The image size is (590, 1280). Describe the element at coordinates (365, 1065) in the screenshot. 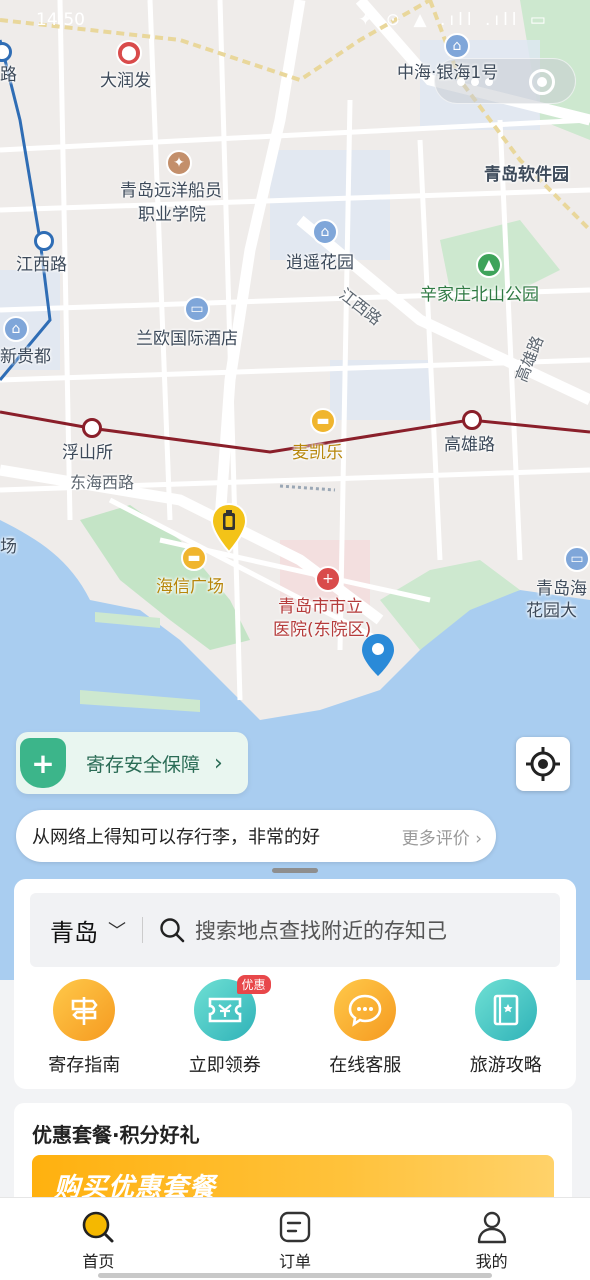

I see `shortcut-label: 在线客服` at that location.